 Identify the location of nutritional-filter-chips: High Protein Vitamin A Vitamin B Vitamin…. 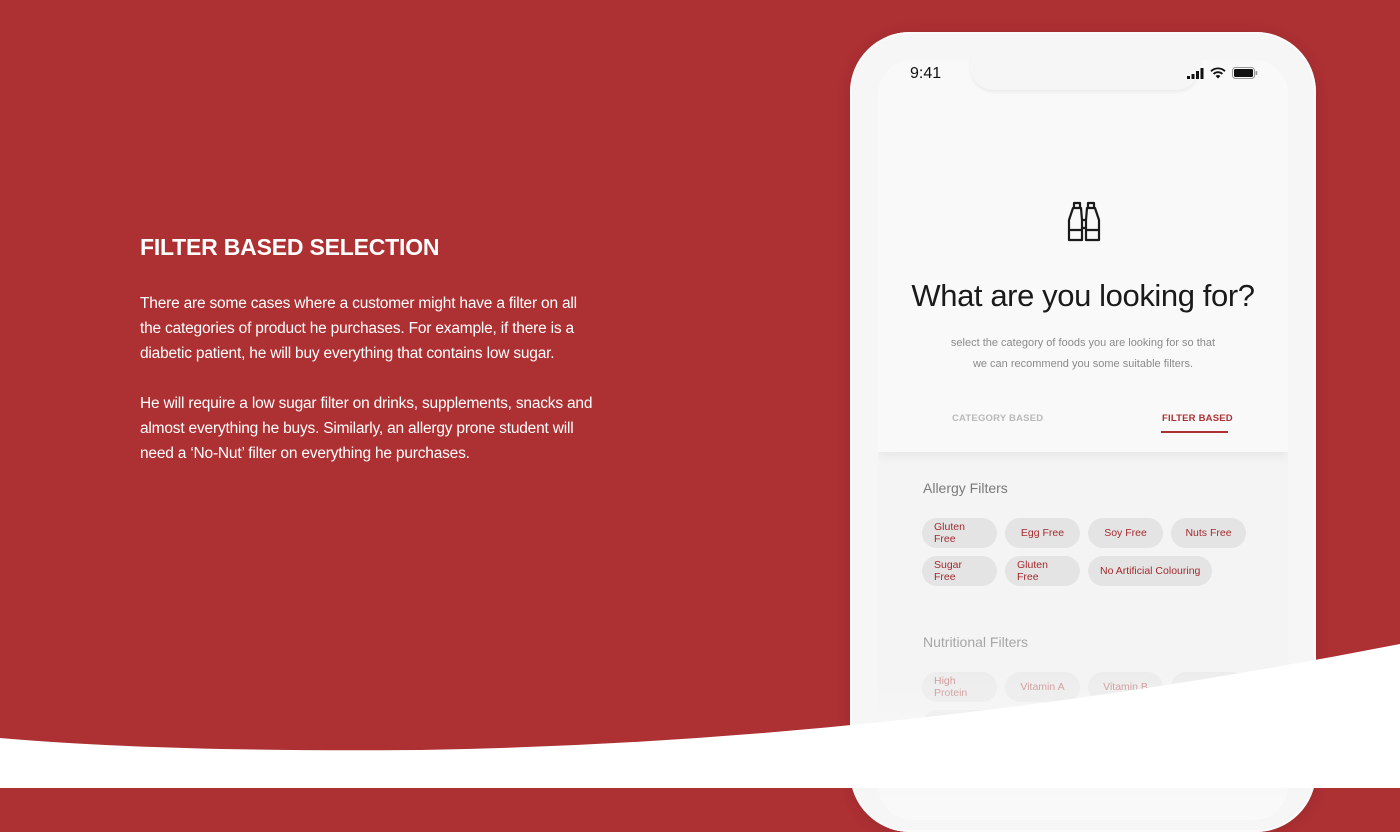
(1092, 706).